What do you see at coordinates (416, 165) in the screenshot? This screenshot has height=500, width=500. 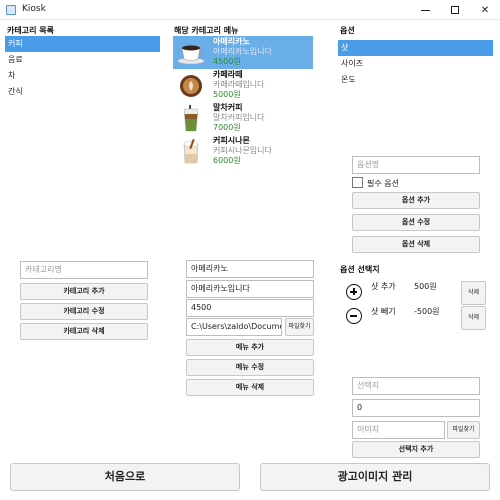 I see `option-name-input: 옵션명` at bounding box center [416, 165].